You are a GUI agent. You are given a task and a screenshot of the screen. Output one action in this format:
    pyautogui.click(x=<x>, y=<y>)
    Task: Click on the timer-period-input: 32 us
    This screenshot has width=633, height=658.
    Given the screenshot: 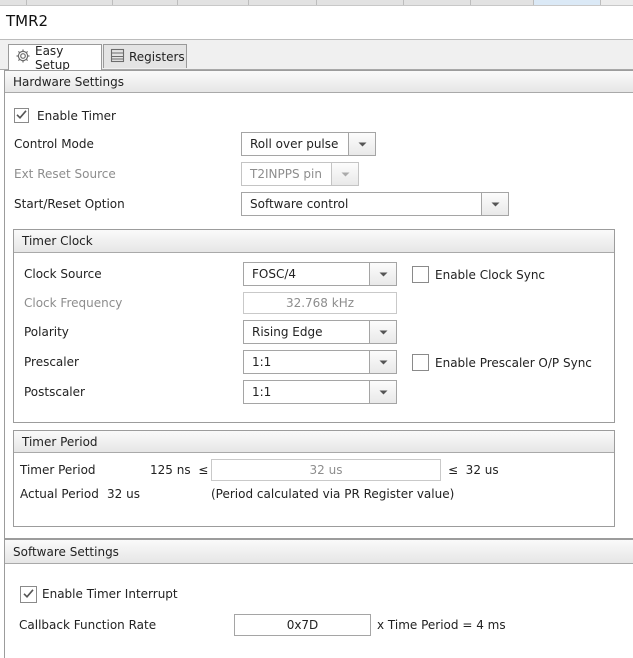 What is the action you would take?
    pyautogui.click(x=326, y=470)
    